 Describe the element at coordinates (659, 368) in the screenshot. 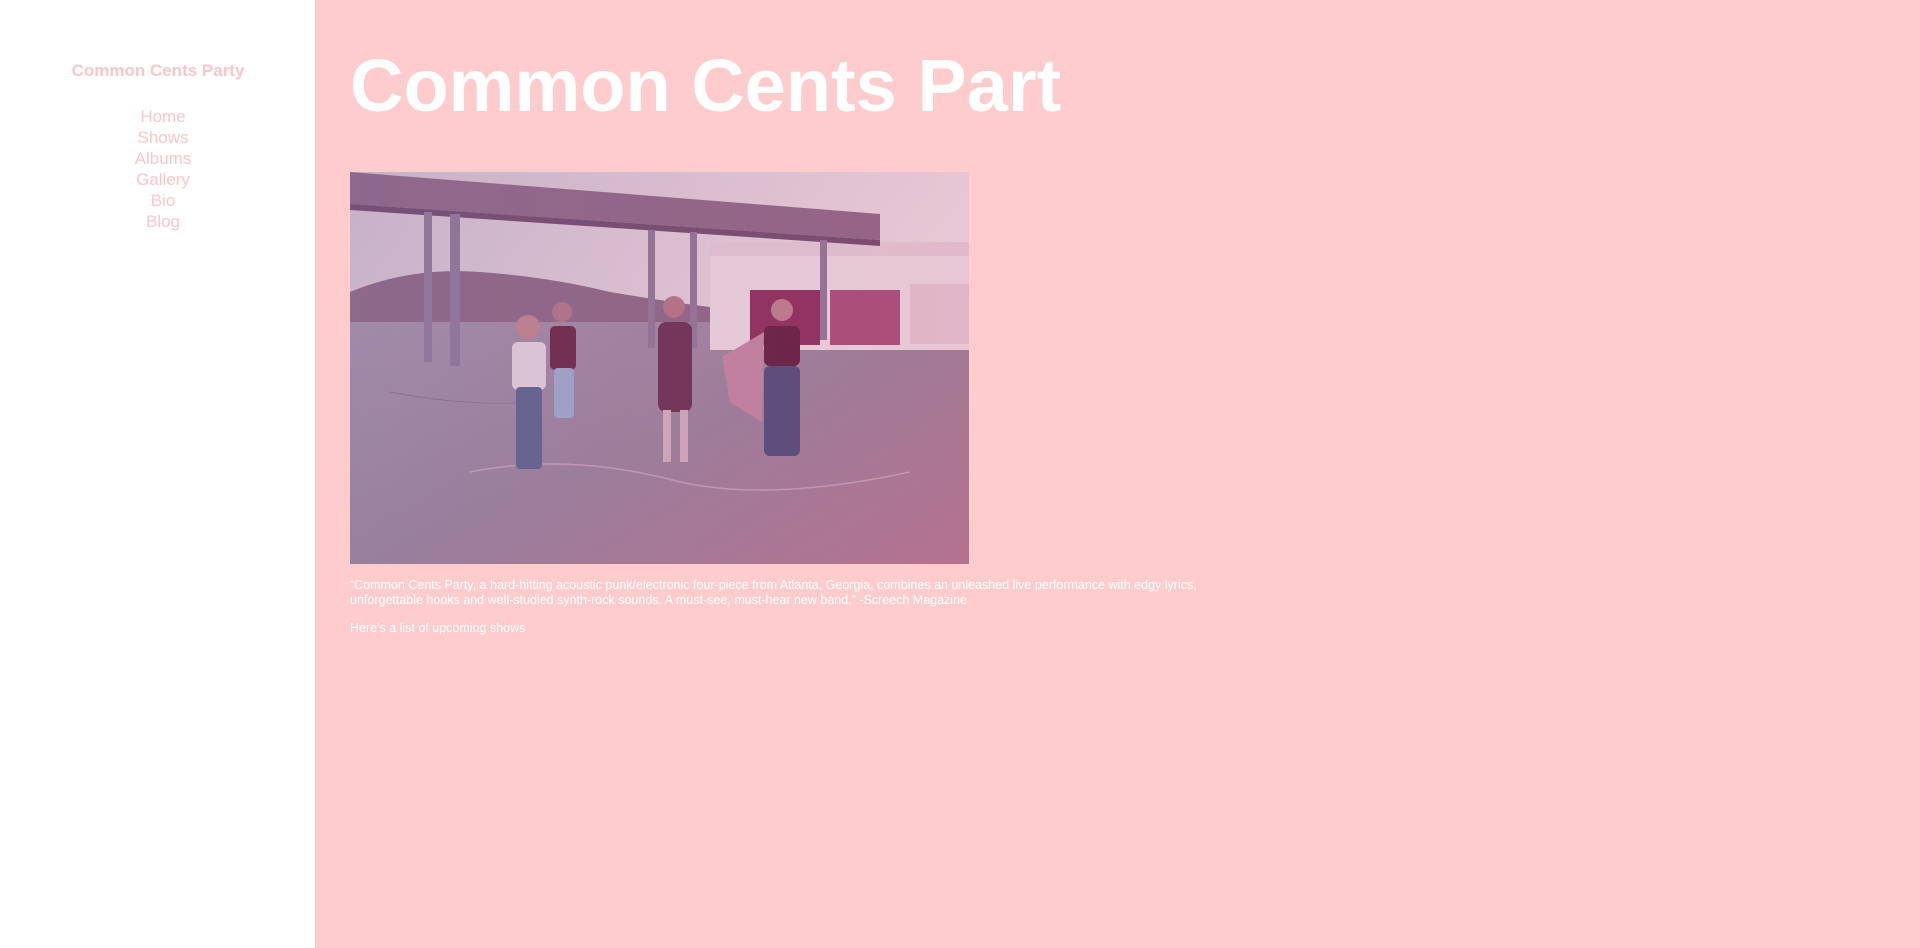

I see `band-photo` at that location.